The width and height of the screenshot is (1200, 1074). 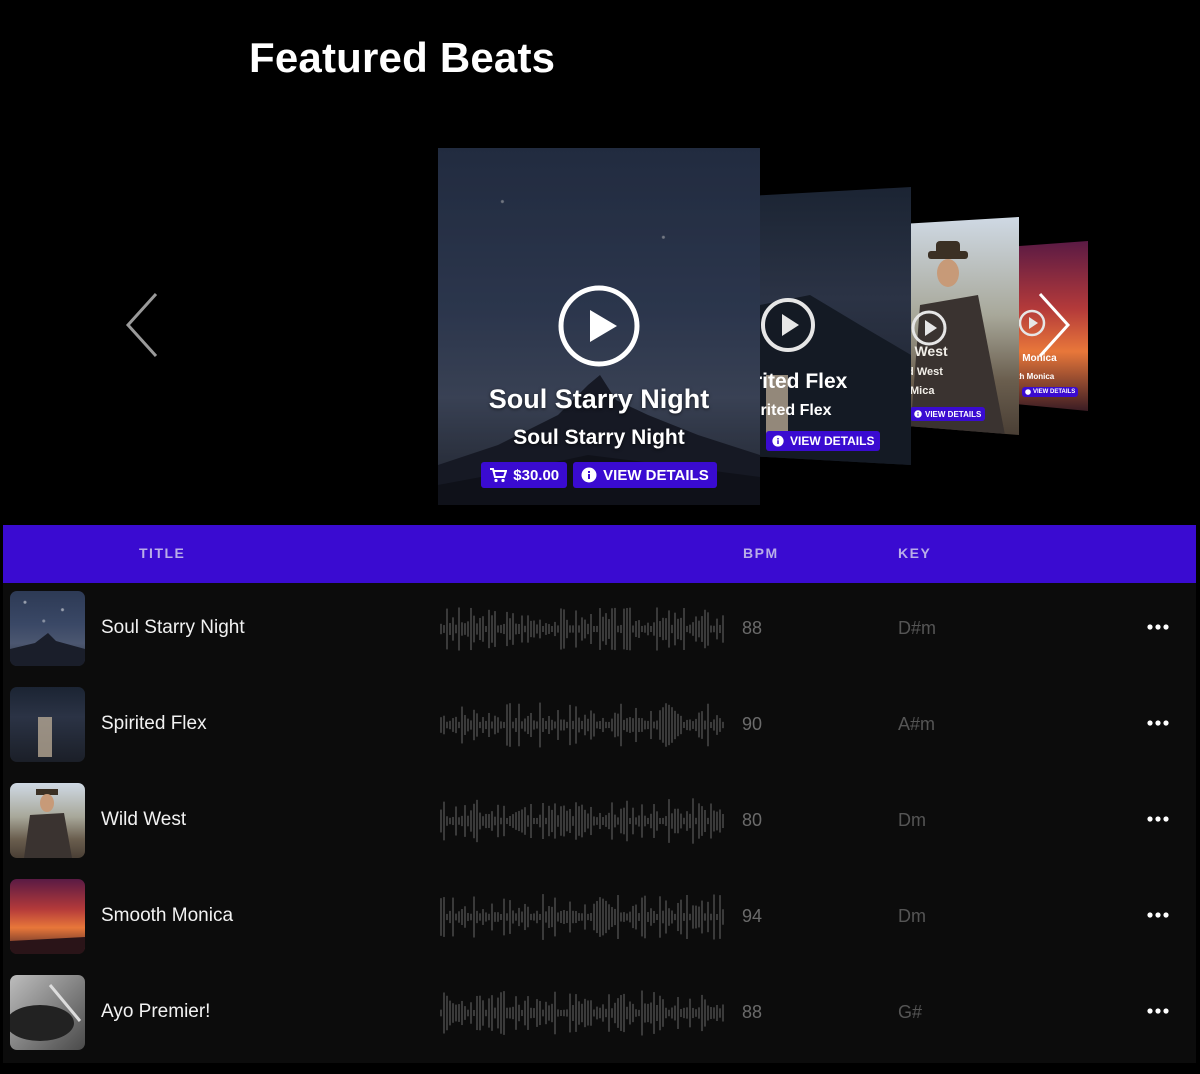 I want to click on track-title: Soul Starry Night, so click(x=173, y=628).